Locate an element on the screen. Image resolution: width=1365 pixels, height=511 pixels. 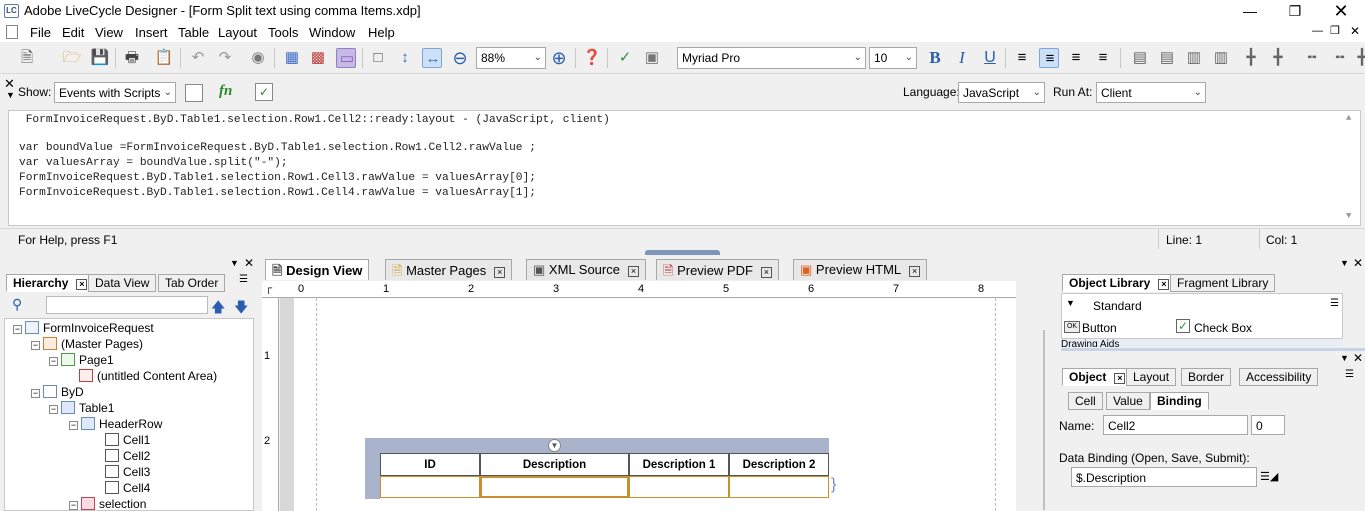
align-objects-right-icon: ▤ is located at coordinates (1167, 58).